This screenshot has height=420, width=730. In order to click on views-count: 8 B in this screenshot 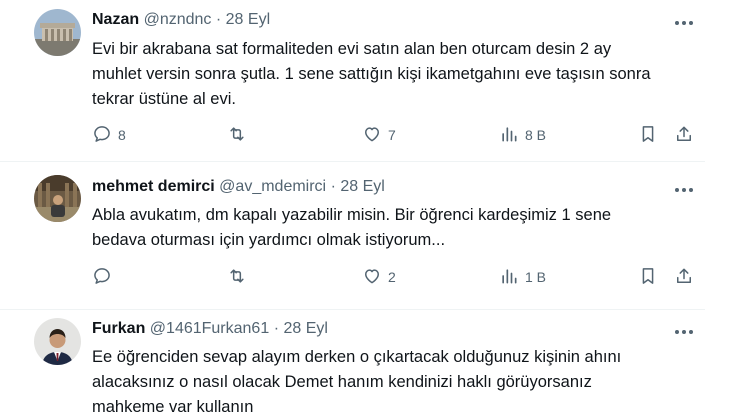, I will do `click(536, 135)`.